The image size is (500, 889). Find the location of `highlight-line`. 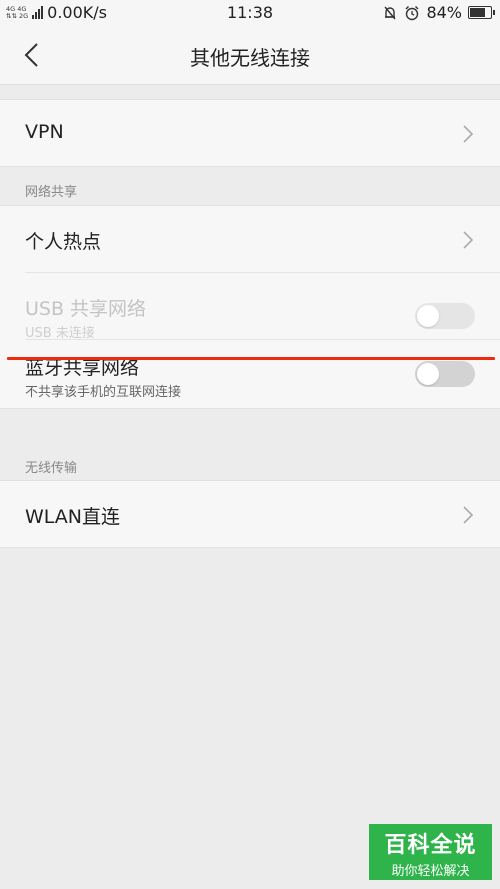

highlight-line is located at coordinates (251, 358).